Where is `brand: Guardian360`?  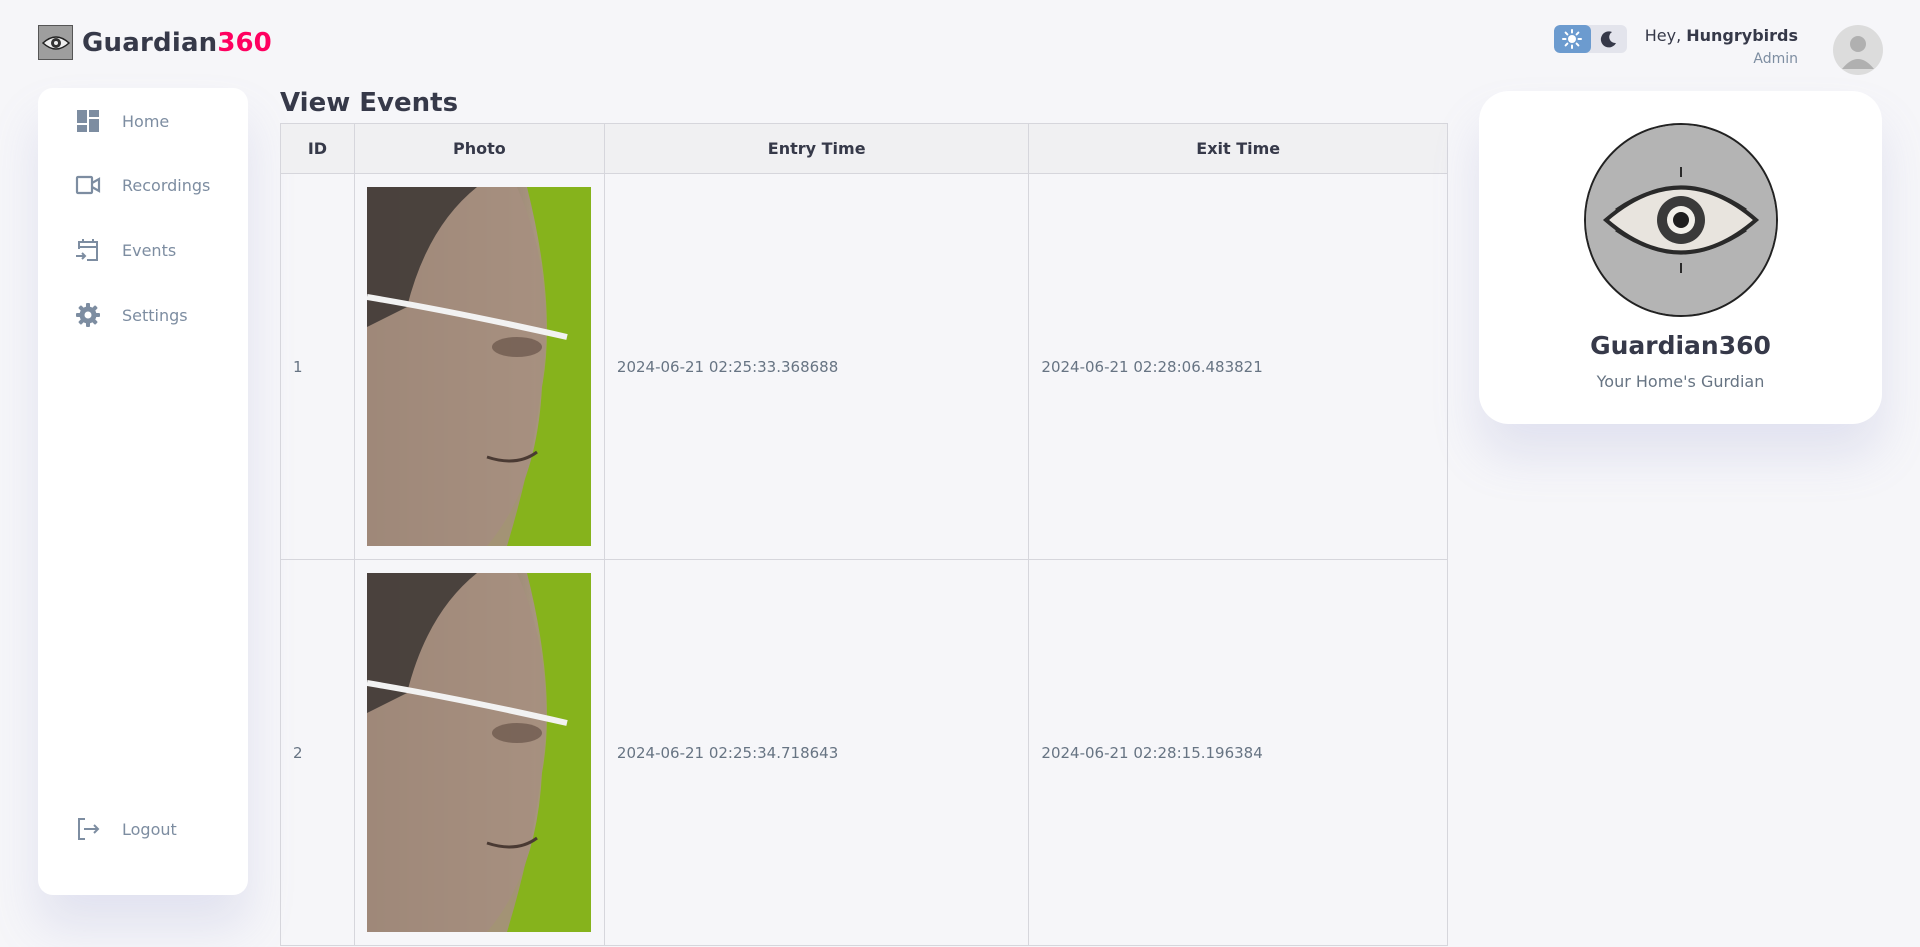
brand: Guardian360 is located at coordinates (155, 42).